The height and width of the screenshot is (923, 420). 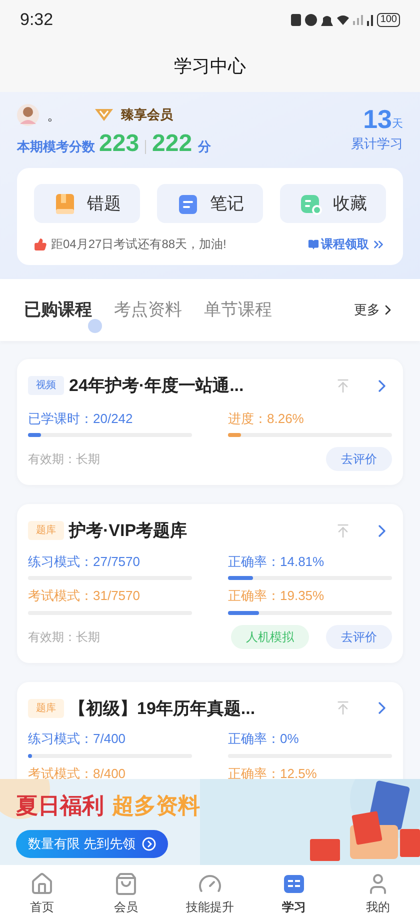 What do you see at coordinates (388, 20) in the screenshot?
I see `battery-indicator: 100` at bounding box center [388, 20].